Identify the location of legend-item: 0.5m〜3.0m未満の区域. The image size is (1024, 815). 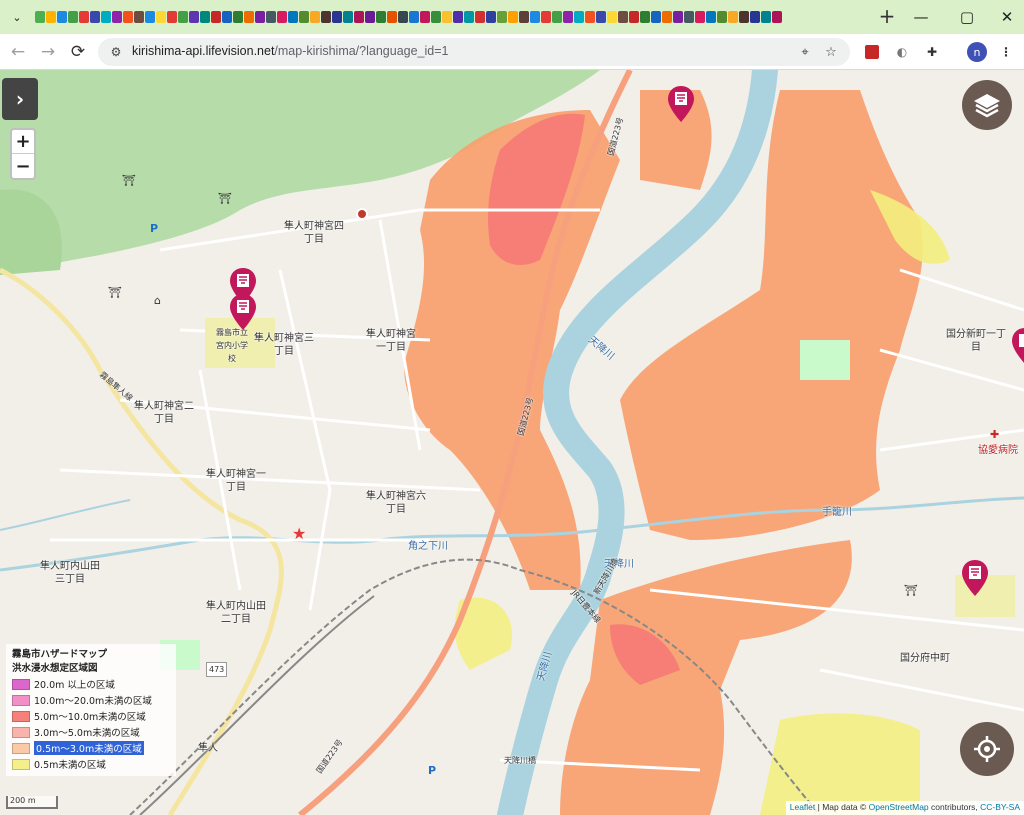
(91, 748).